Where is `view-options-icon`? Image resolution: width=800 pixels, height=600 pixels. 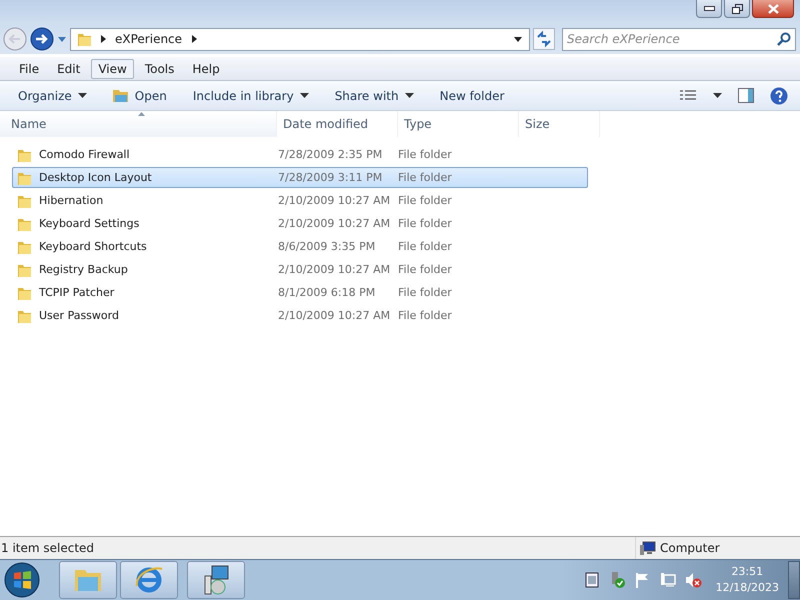 view-options-icon is located at coordinates (688, 95).